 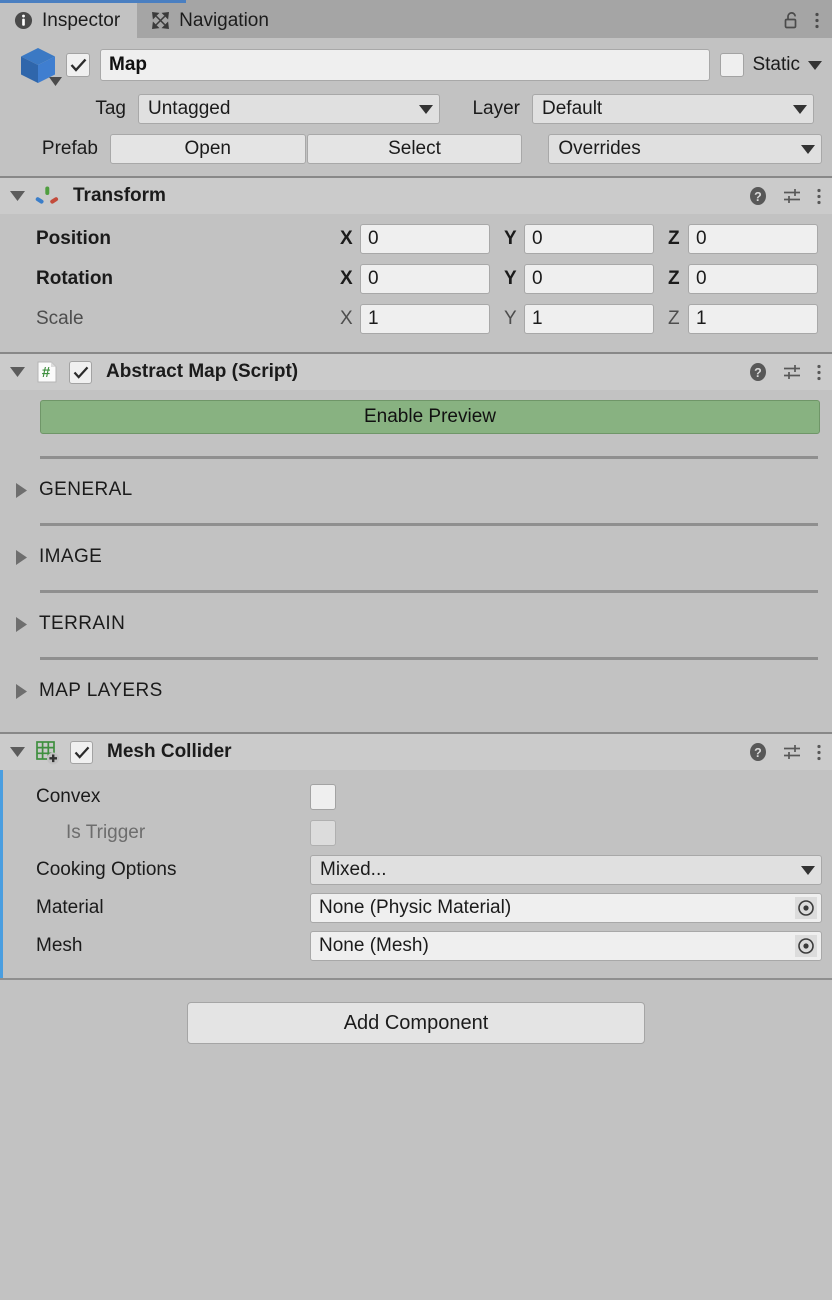 What do you see at coordinates (674, 238) in the screenshot?
I see `position-axis-z-label: Z` at bounding box center [674, 238].